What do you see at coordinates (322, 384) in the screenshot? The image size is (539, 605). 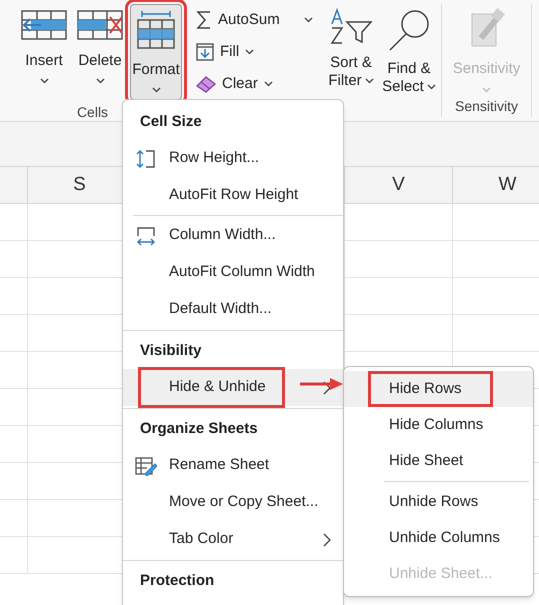 I see `annotation-arrow` at bounding box center [322, 384].